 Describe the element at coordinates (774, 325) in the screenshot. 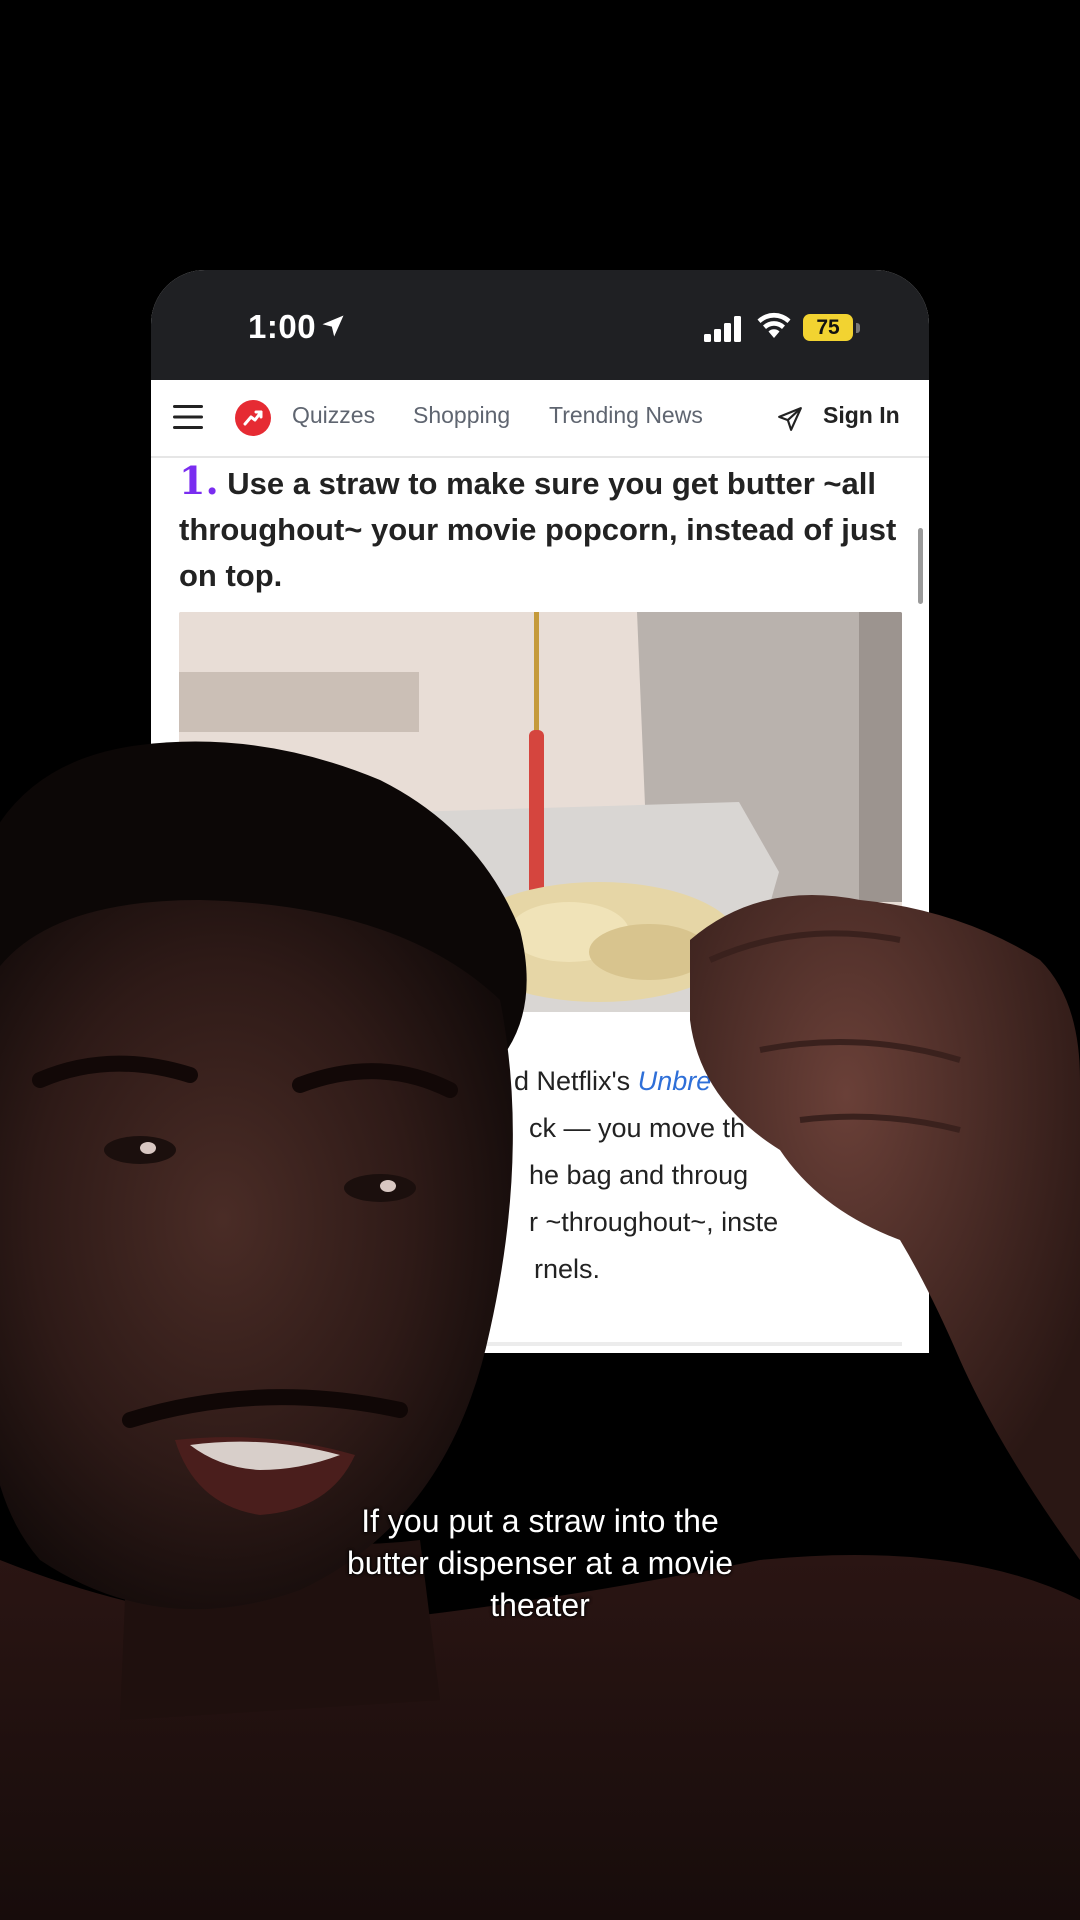

I see `wifi-icon` at that location.